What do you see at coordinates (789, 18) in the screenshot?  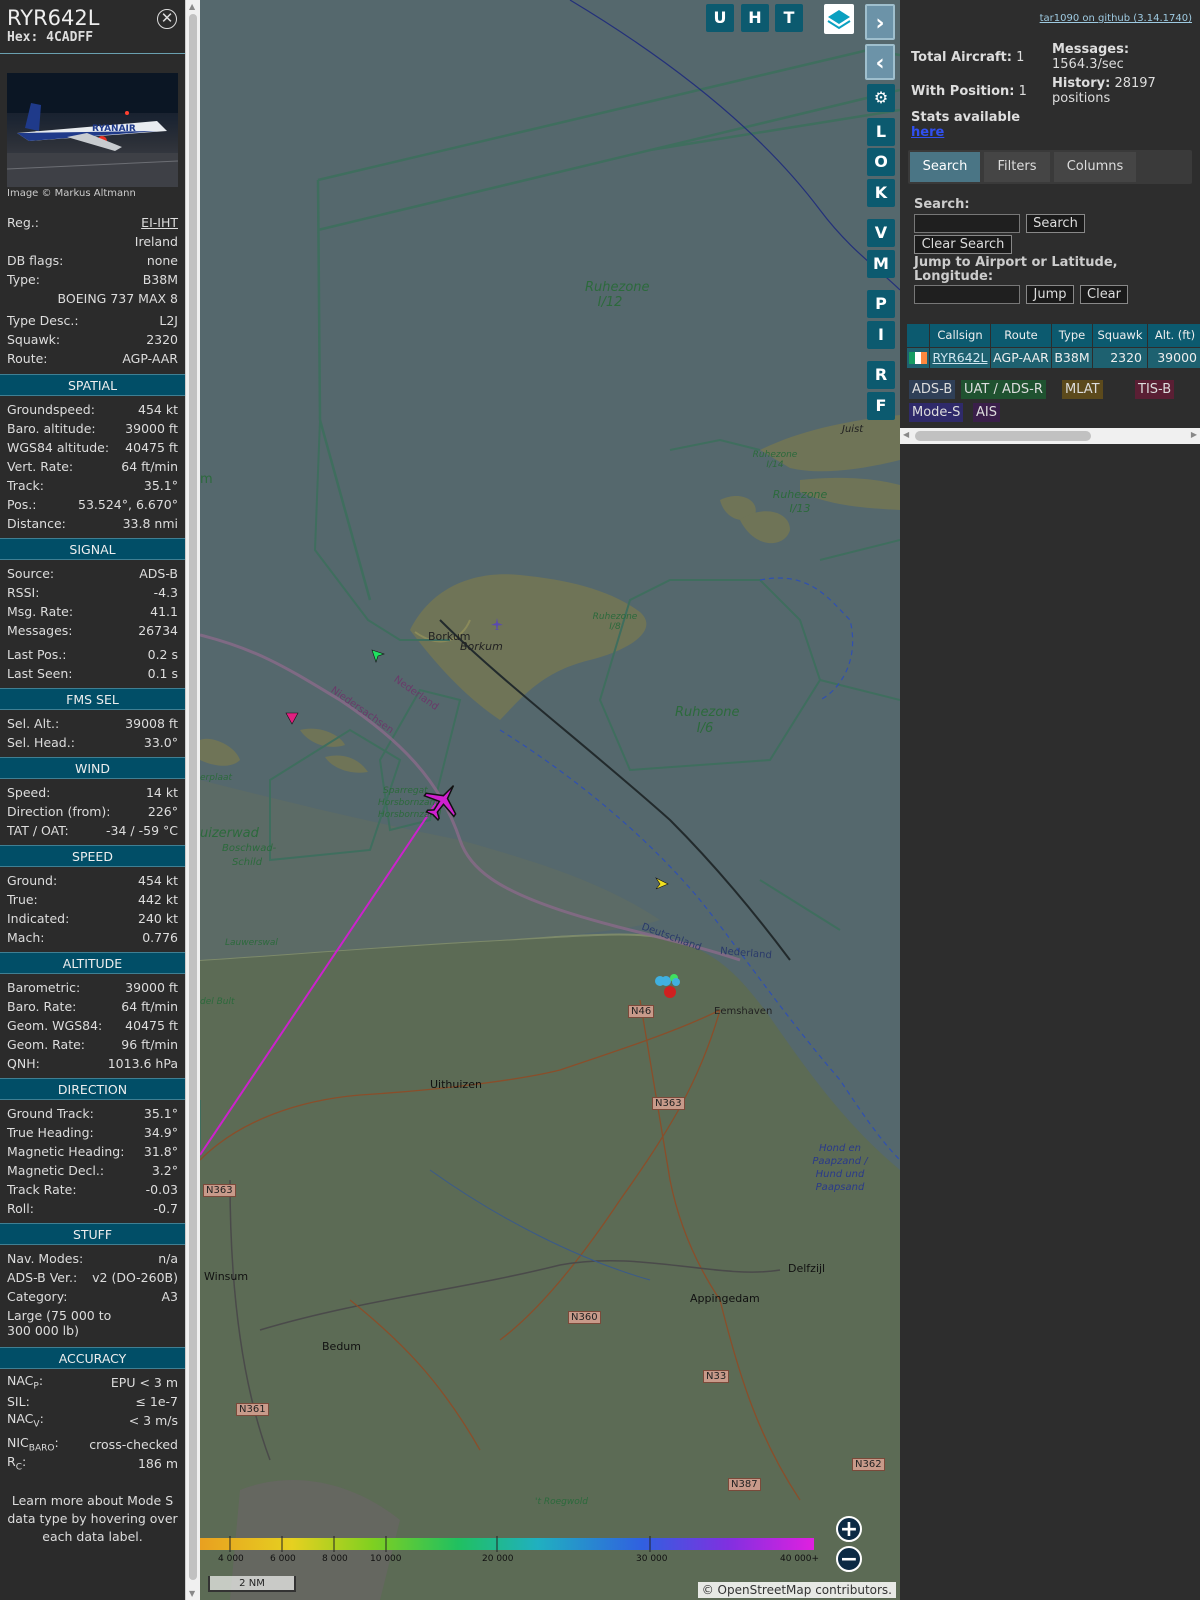 I see `map-button-t: T` at bounding box center [789, 18].